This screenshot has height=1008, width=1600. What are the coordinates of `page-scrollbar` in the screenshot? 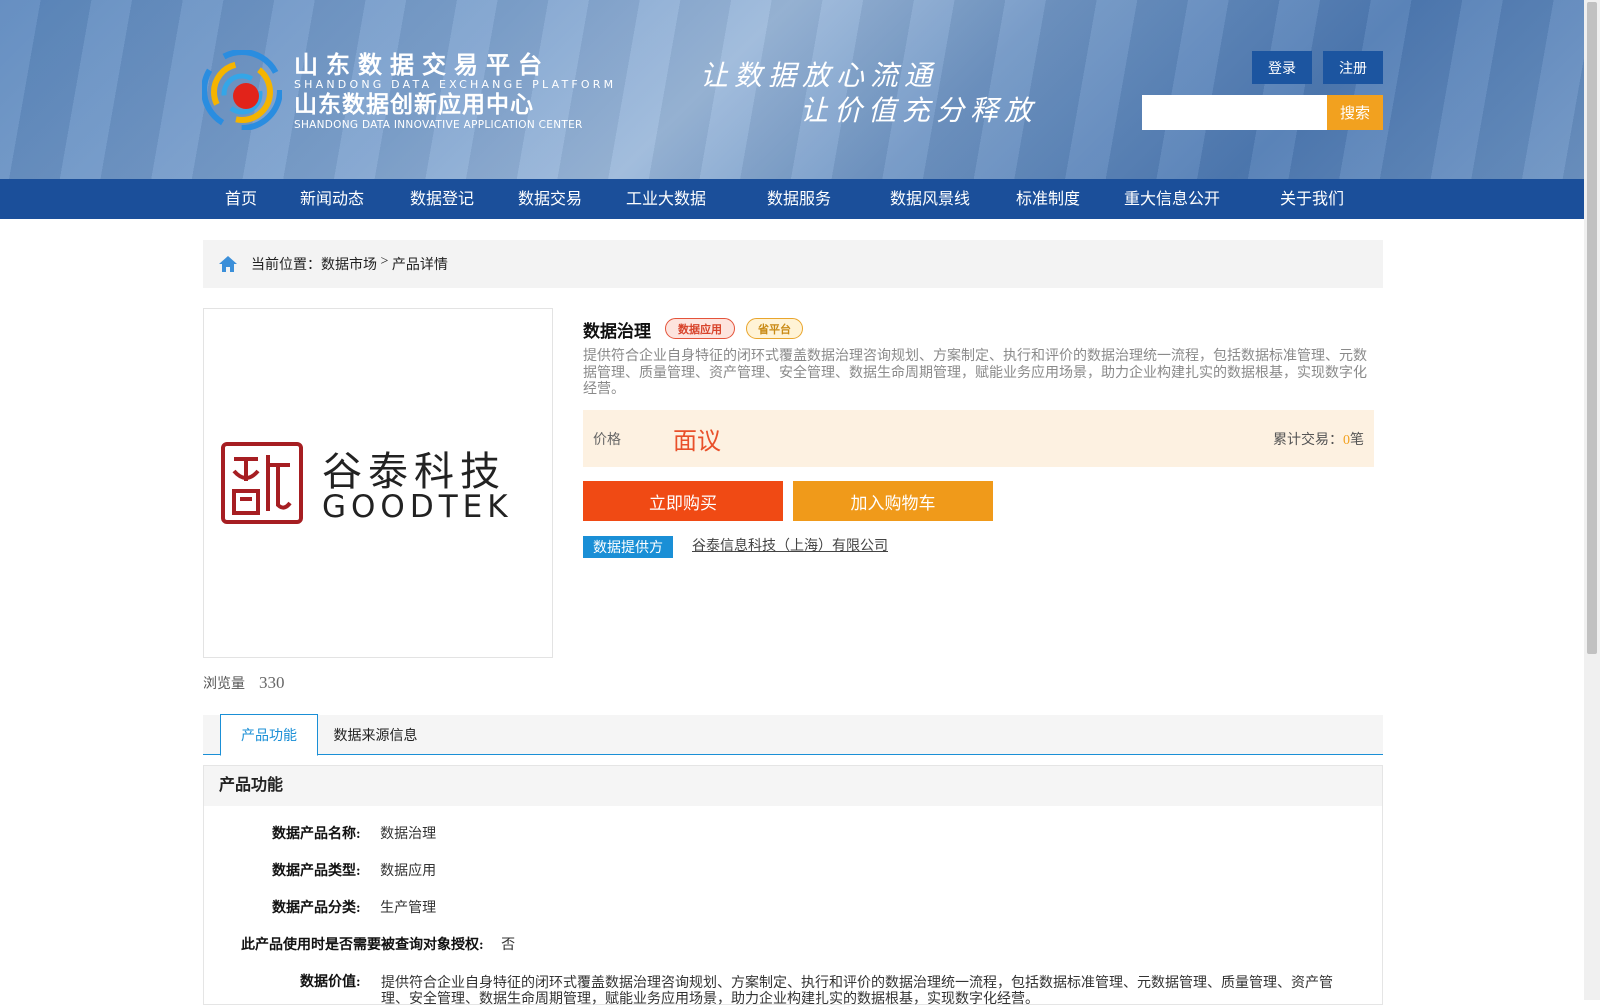 It's located at (1592, 500).